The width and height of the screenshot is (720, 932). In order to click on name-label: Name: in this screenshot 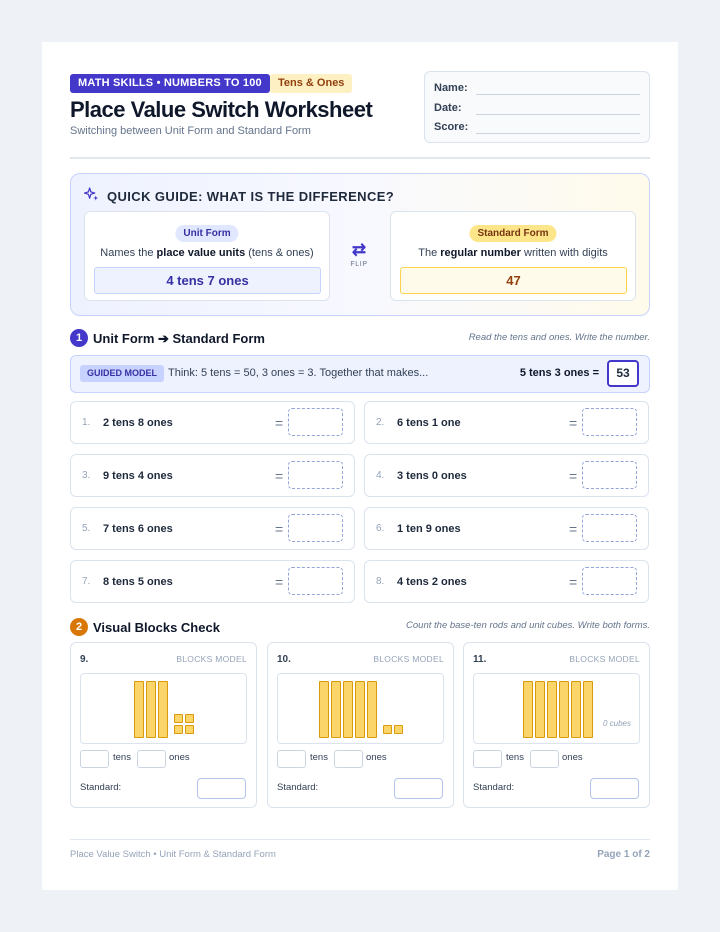, I will do `click(451, 88)`.